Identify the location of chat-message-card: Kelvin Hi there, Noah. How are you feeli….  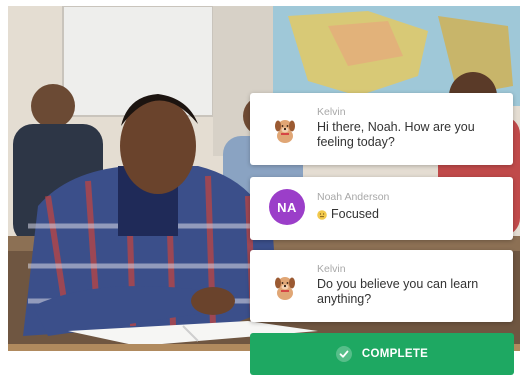
(381, 129).